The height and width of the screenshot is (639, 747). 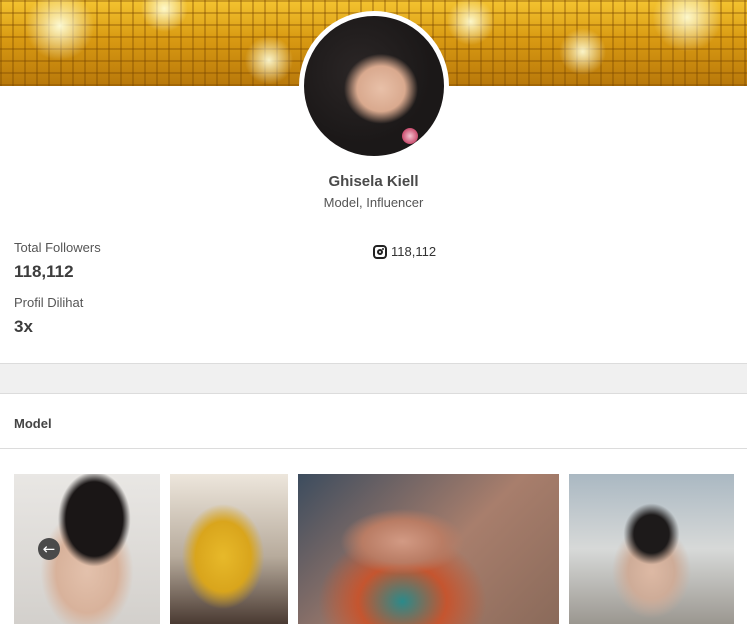 What do you see at coordinates (410, 136) in the screenshot?
I see `flower-decoration` at bounding box center [410, 136].